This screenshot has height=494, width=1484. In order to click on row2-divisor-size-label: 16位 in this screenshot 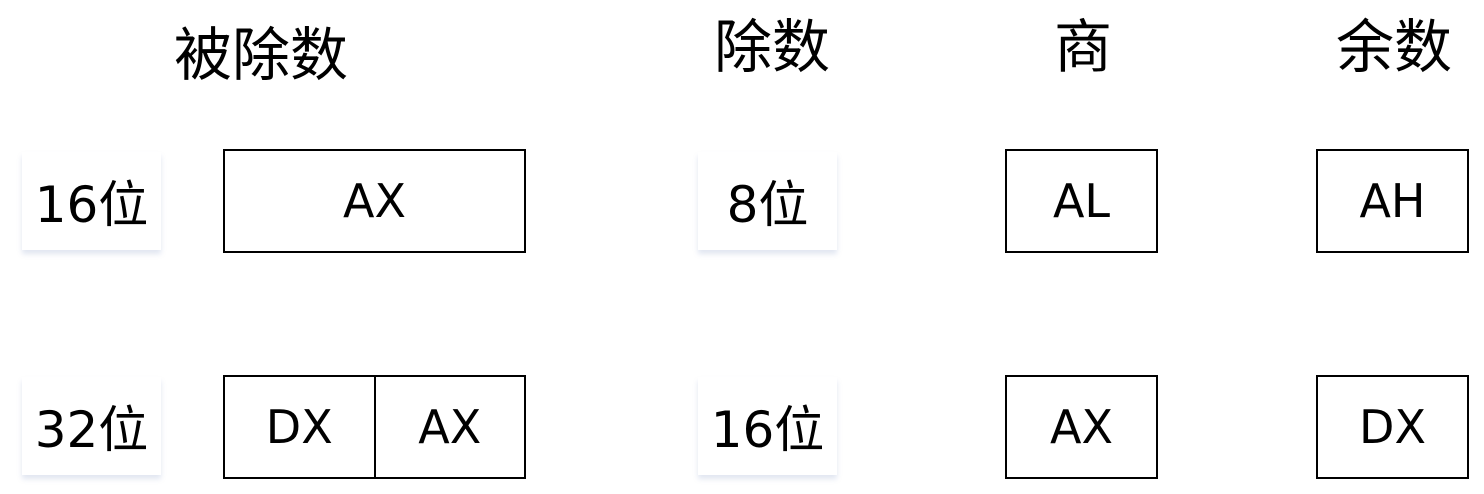, I will do `click(767, 426)`.